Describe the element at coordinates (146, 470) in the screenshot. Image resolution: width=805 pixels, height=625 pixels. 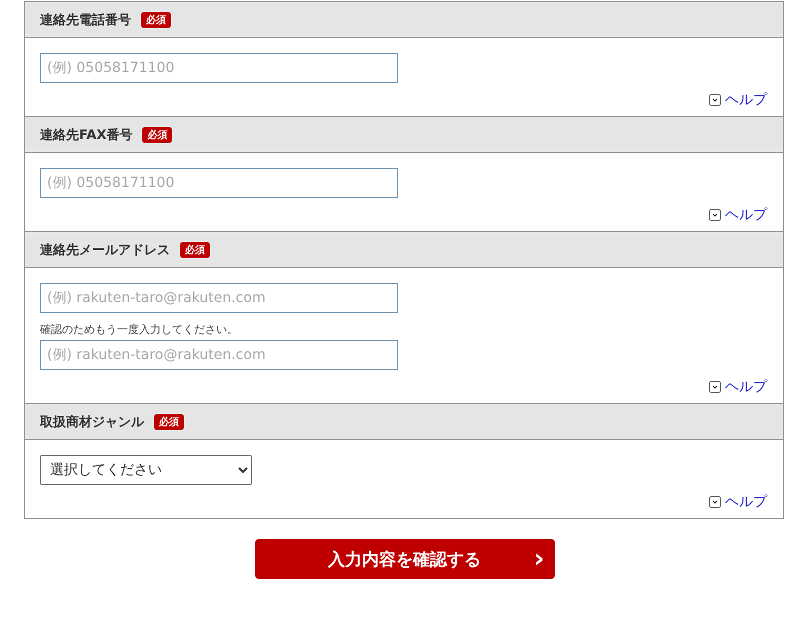
I see `genre-select: 選択してください` at that location.